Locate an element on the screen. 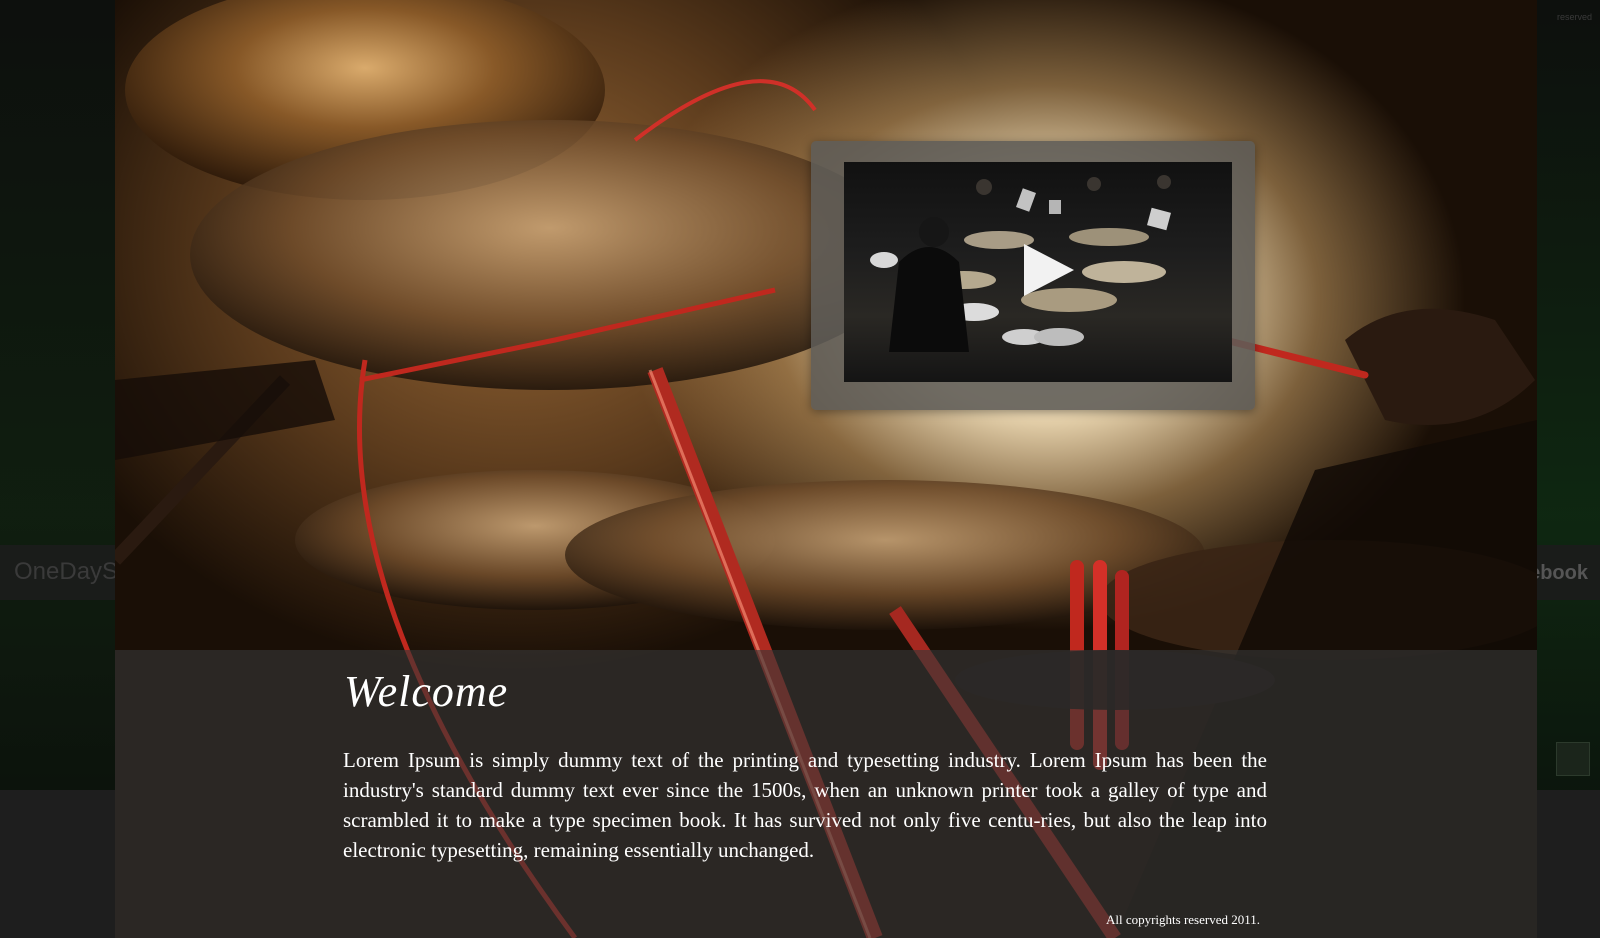 This screenshot has height=938, width=1600. welcome-title: Welcome is located at coordinates (426, 691).